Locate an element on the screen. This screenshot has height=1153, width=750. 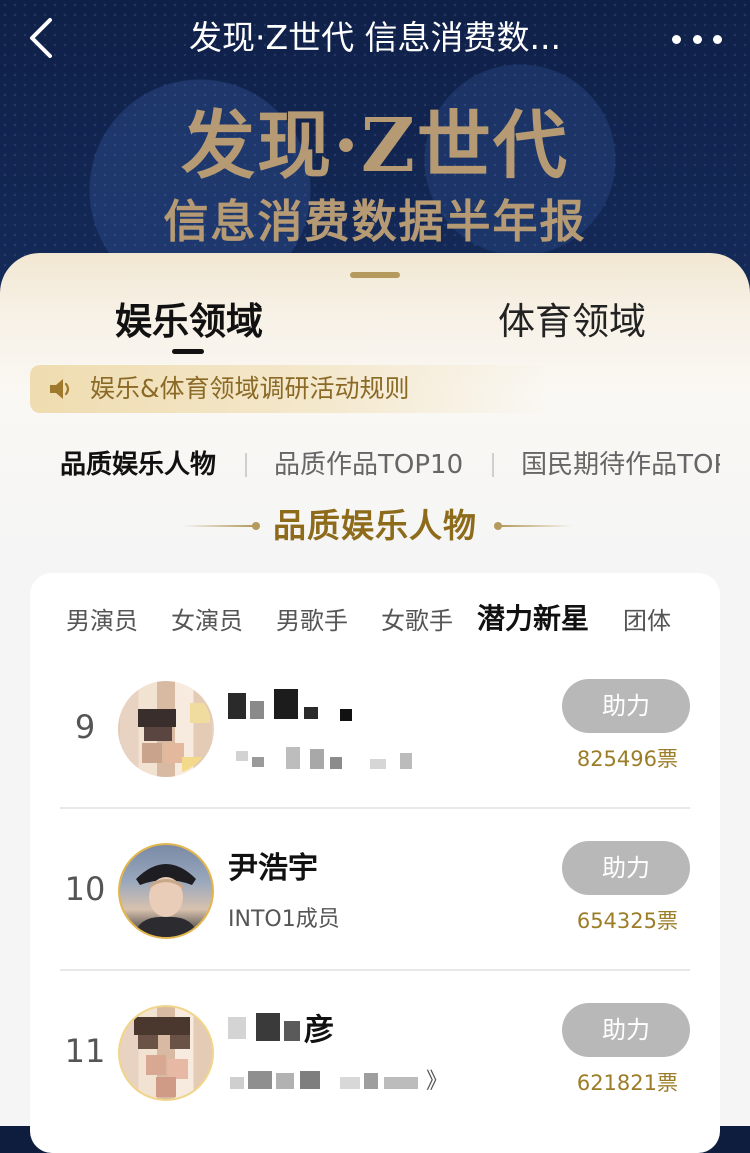
vote-count: 825496票 is located at coordinates (627, 759).